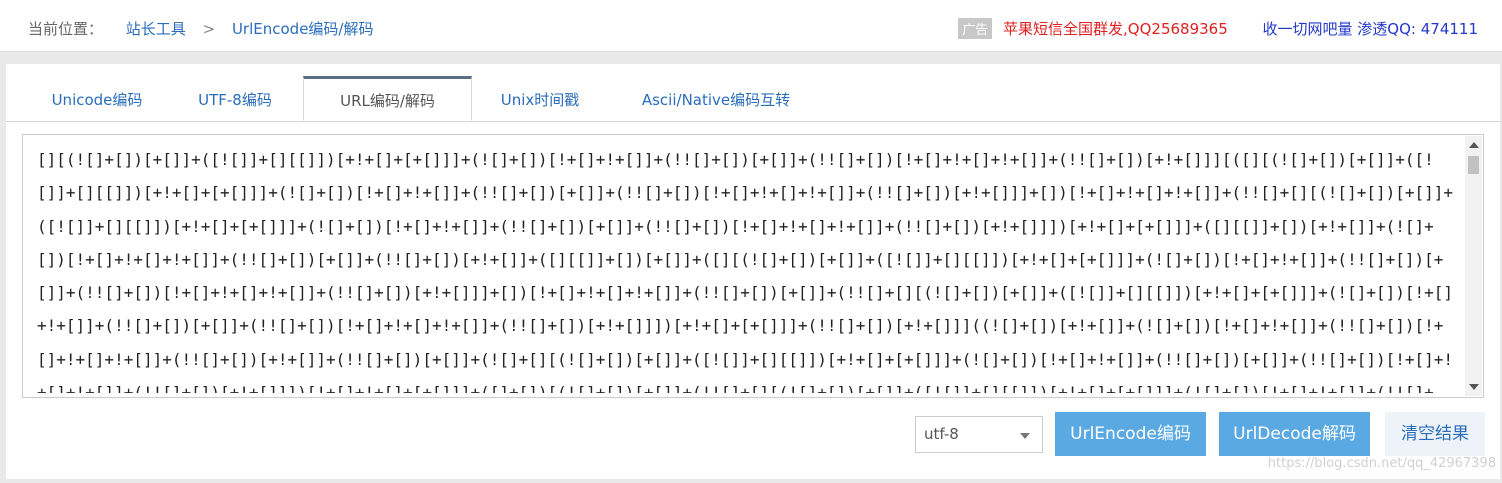  What do you see at coordinates (235, 98) in the screenshot?
I see `tab-utf8: UTF-8编码` at bounding box center [235, 98].